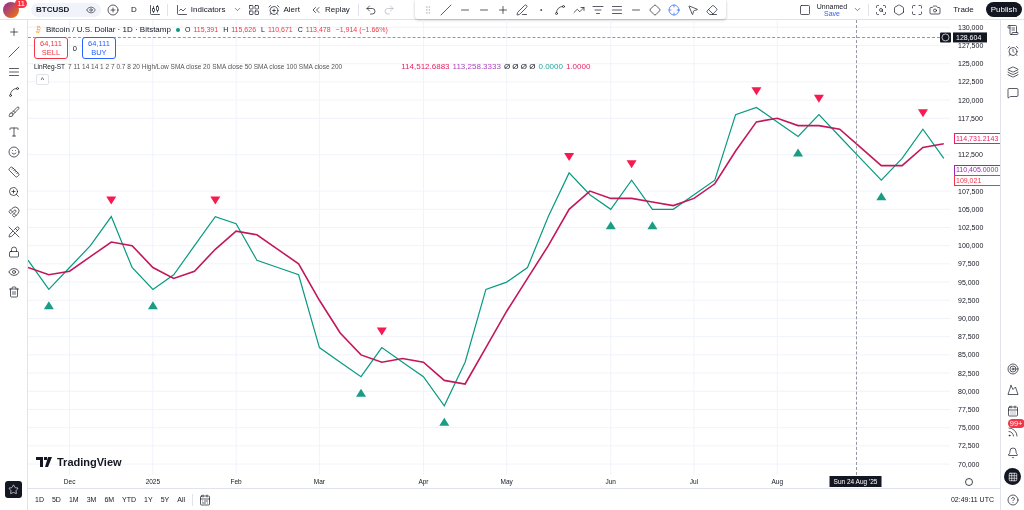  I want to click on text-icon, so click(13, 132).